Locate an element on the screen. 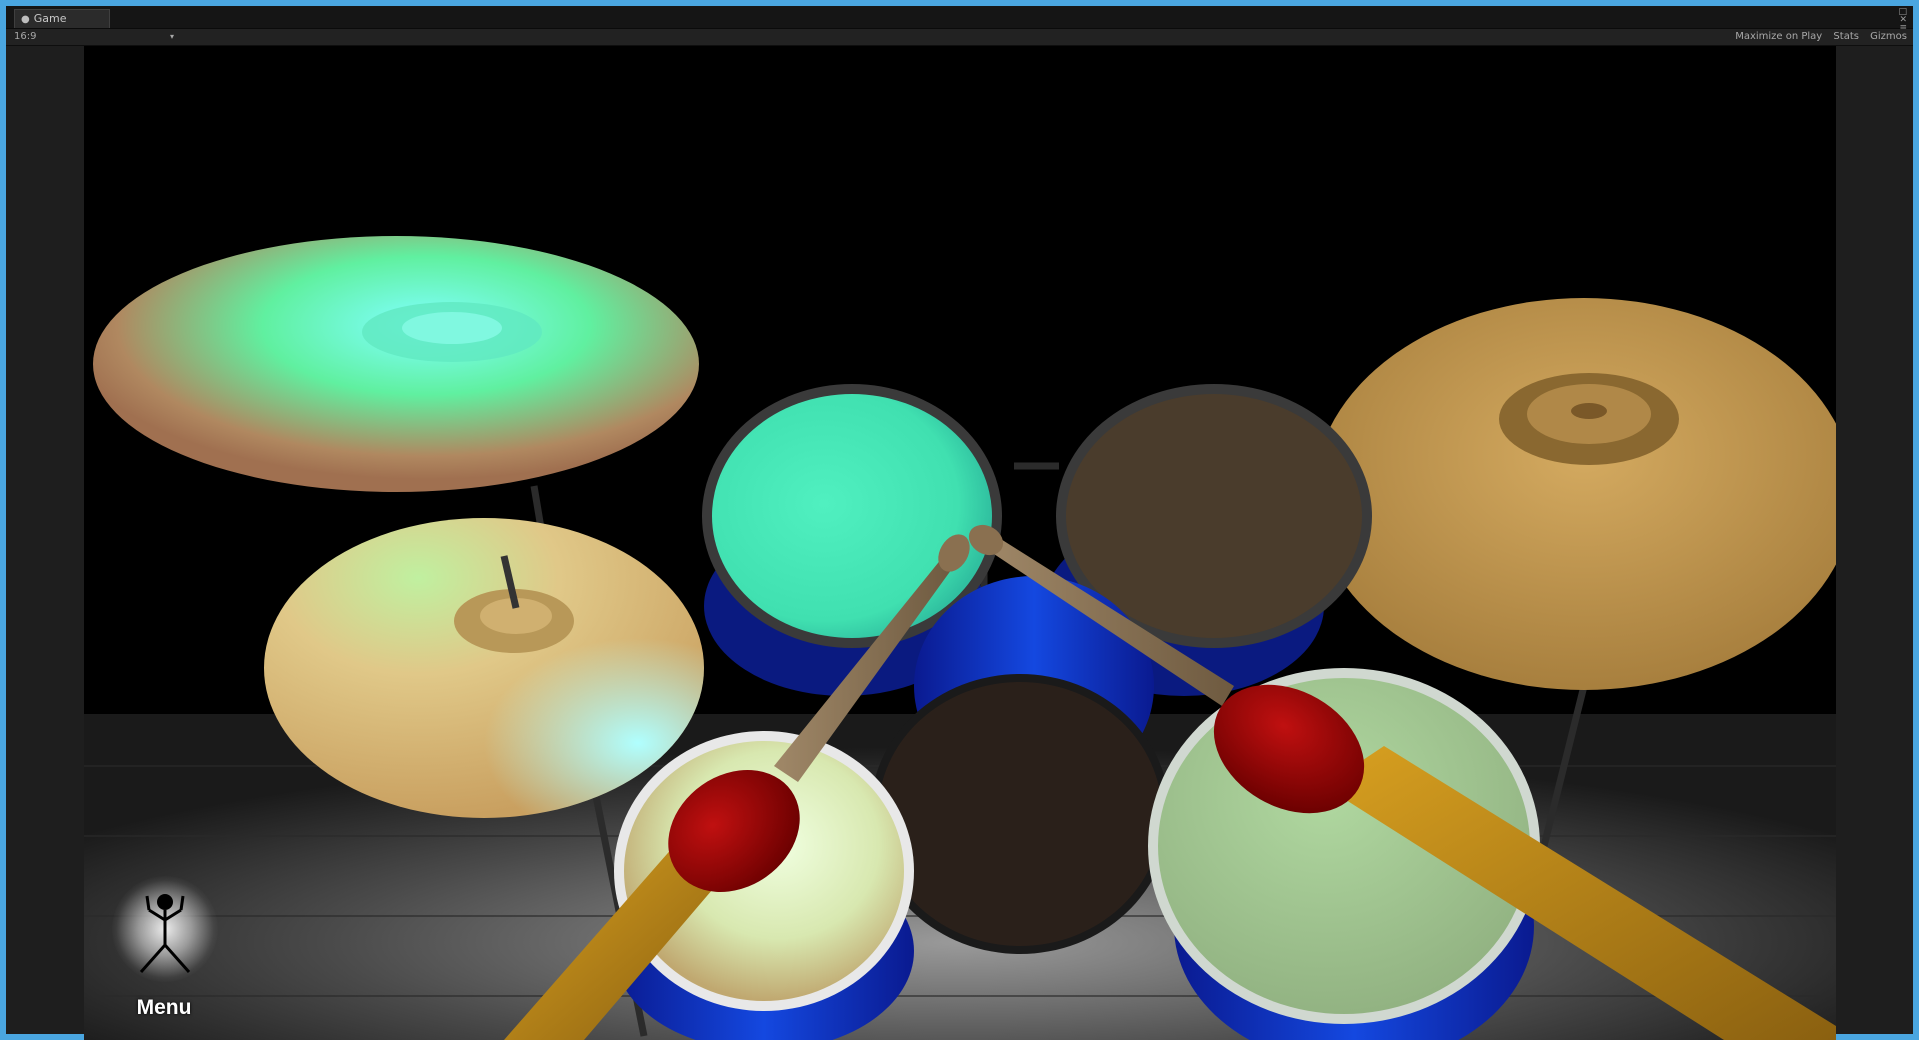 The image size is (1919, 1040). menu-button: Menu is located at coordinates (164, 951).